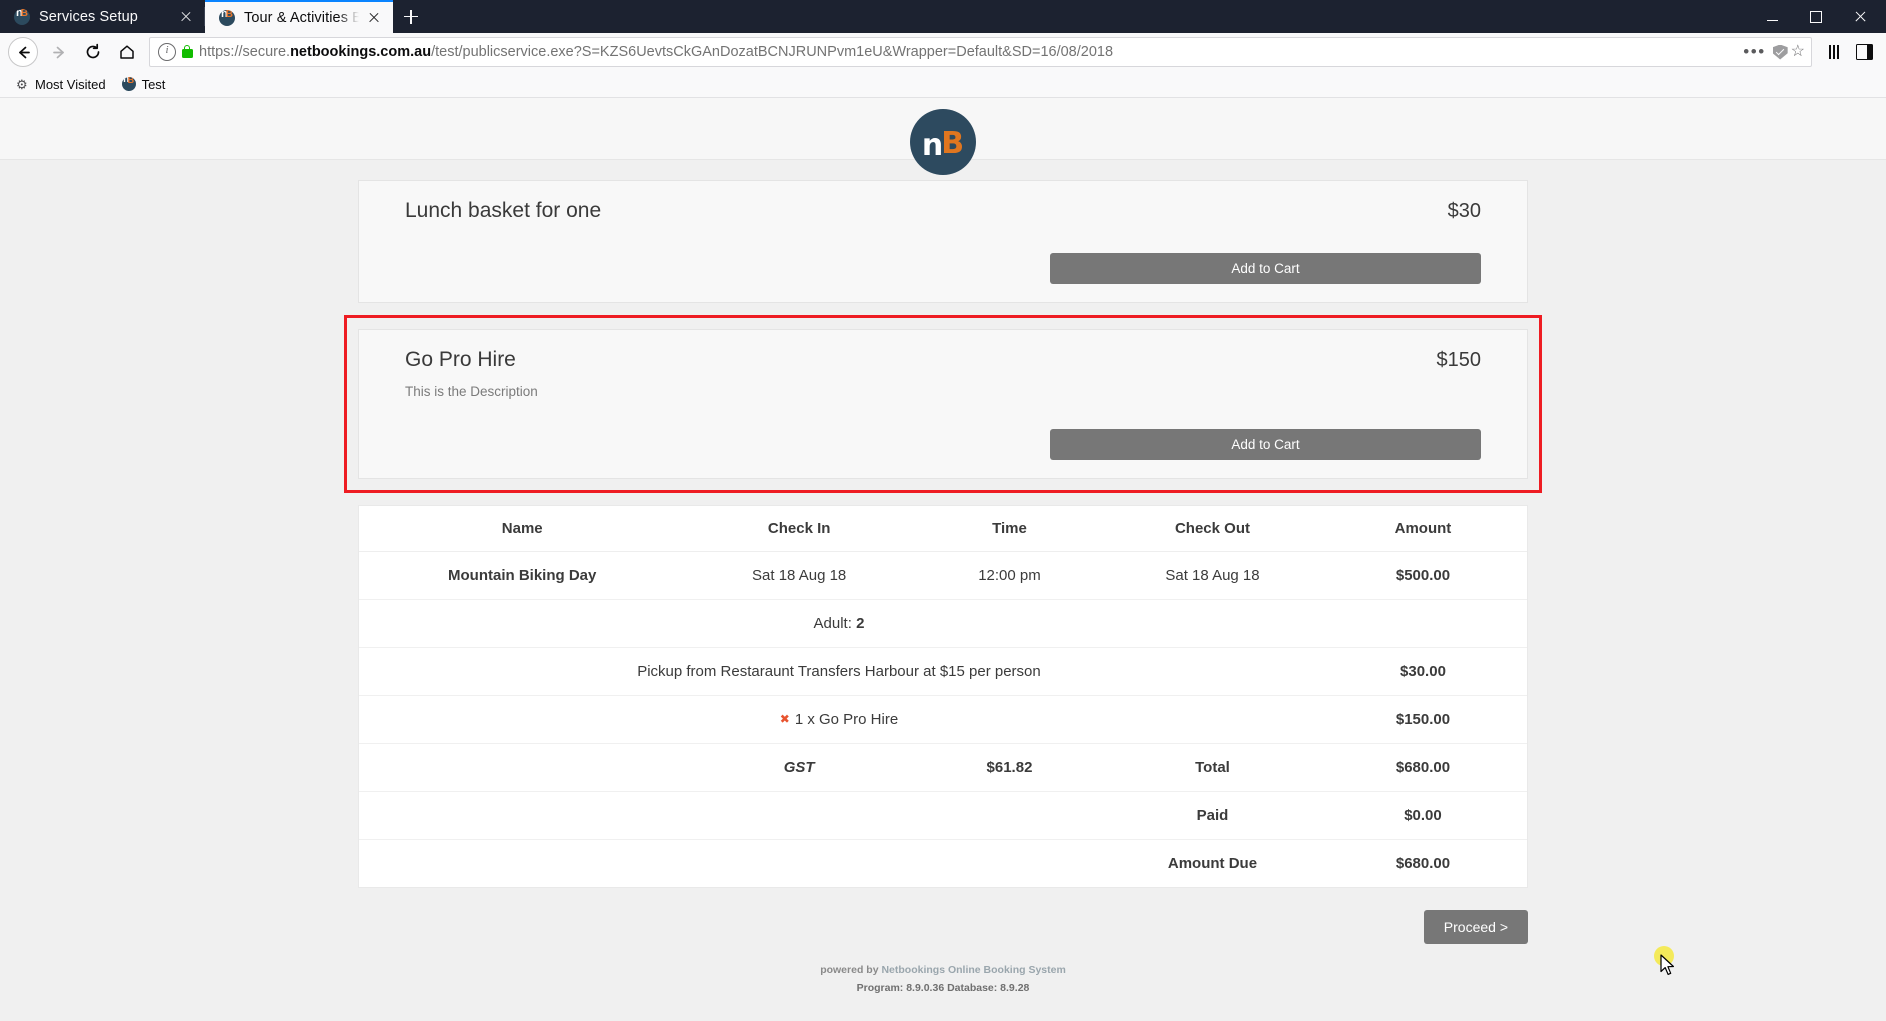 The width and height of the screenshot is (1886, 1021). What do you see at coordinates (167, 52) in the screenshot?
I see `page-info-icon: i` at bounding box center [167, 52].